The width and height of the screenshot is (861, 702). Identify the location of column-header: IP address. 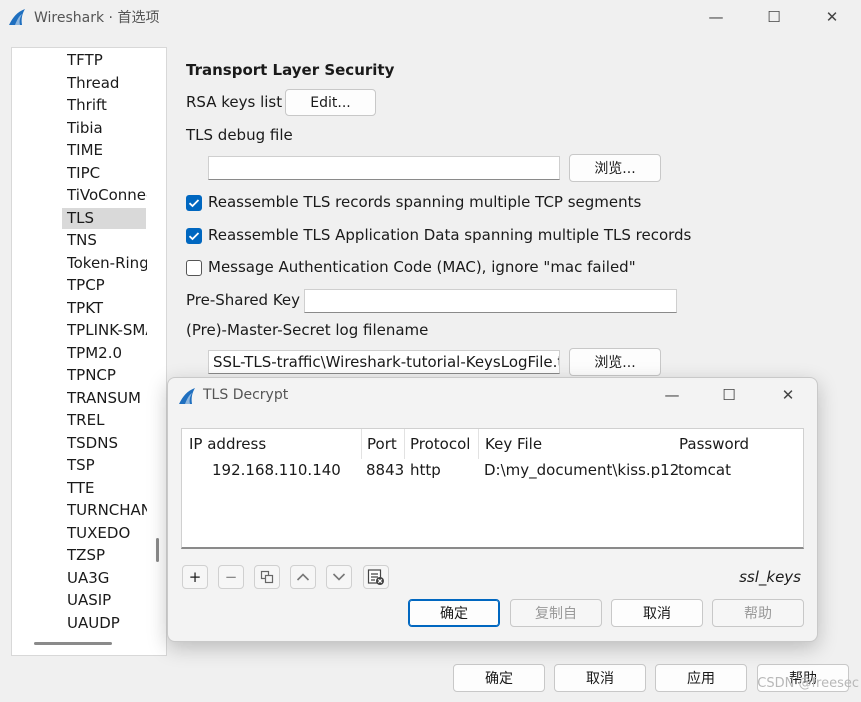
(227, 444).